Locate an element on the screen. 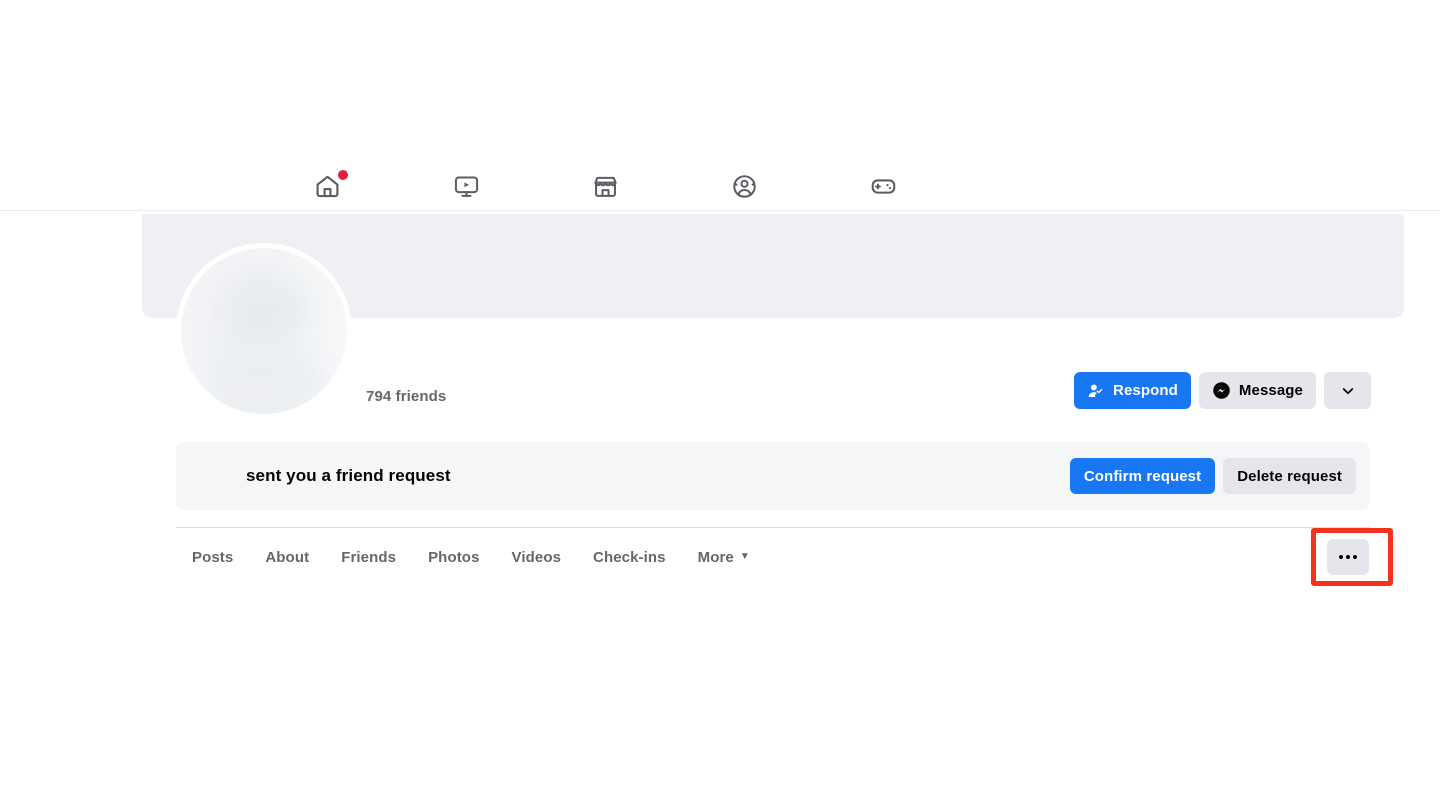  nav-item-home is located at coordinates (327, 186).